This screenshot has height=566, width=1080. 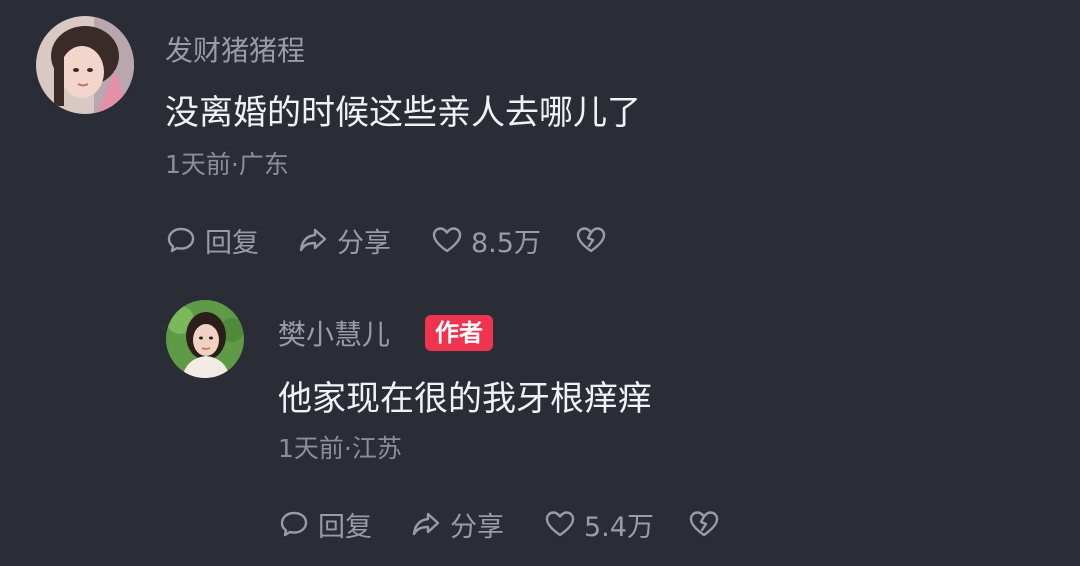 I want to click on like-button: 8.5万, so click(x=486, y=240).